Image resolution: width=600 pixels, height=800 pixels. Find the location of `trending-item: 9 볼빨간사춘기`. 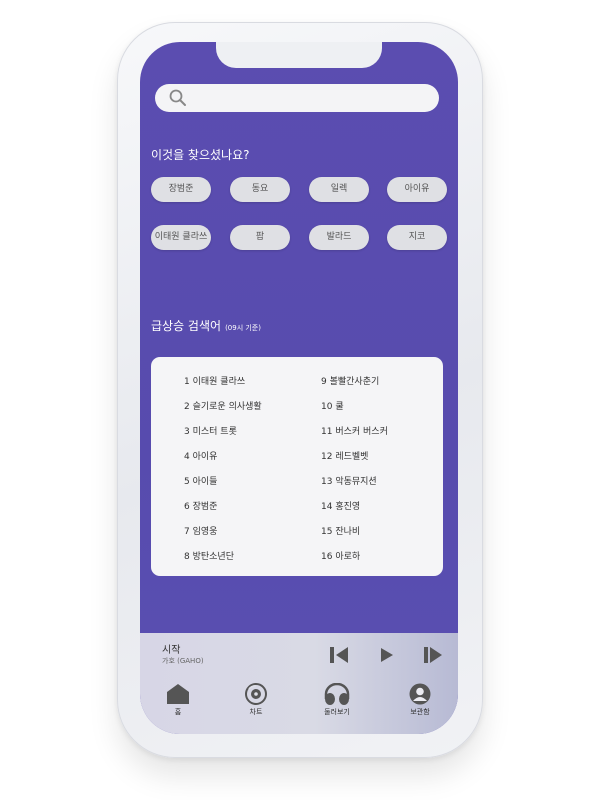

trending-item: 9 볼빨간사춘기 is located at coordinates (350, 380).